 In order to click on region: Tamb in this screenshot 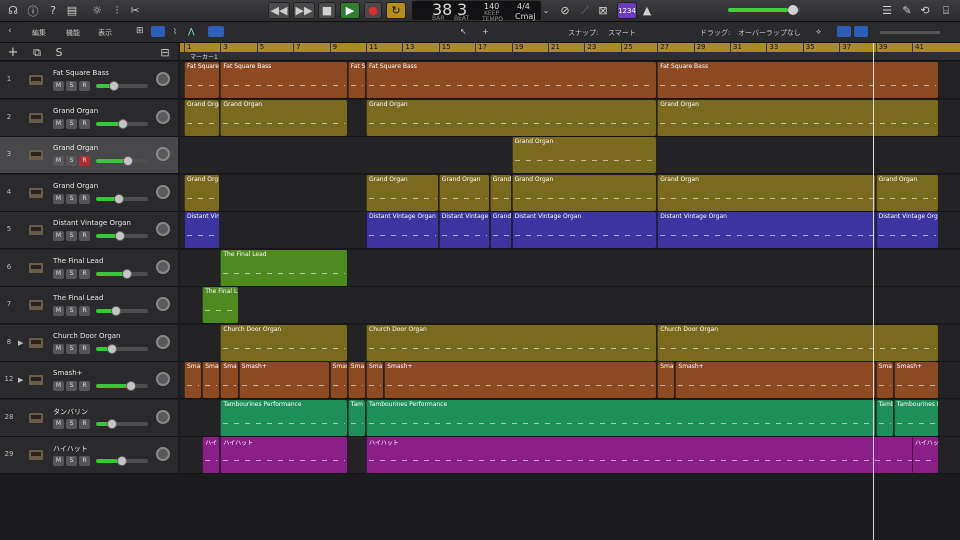, I will do `click(884, 417)`.